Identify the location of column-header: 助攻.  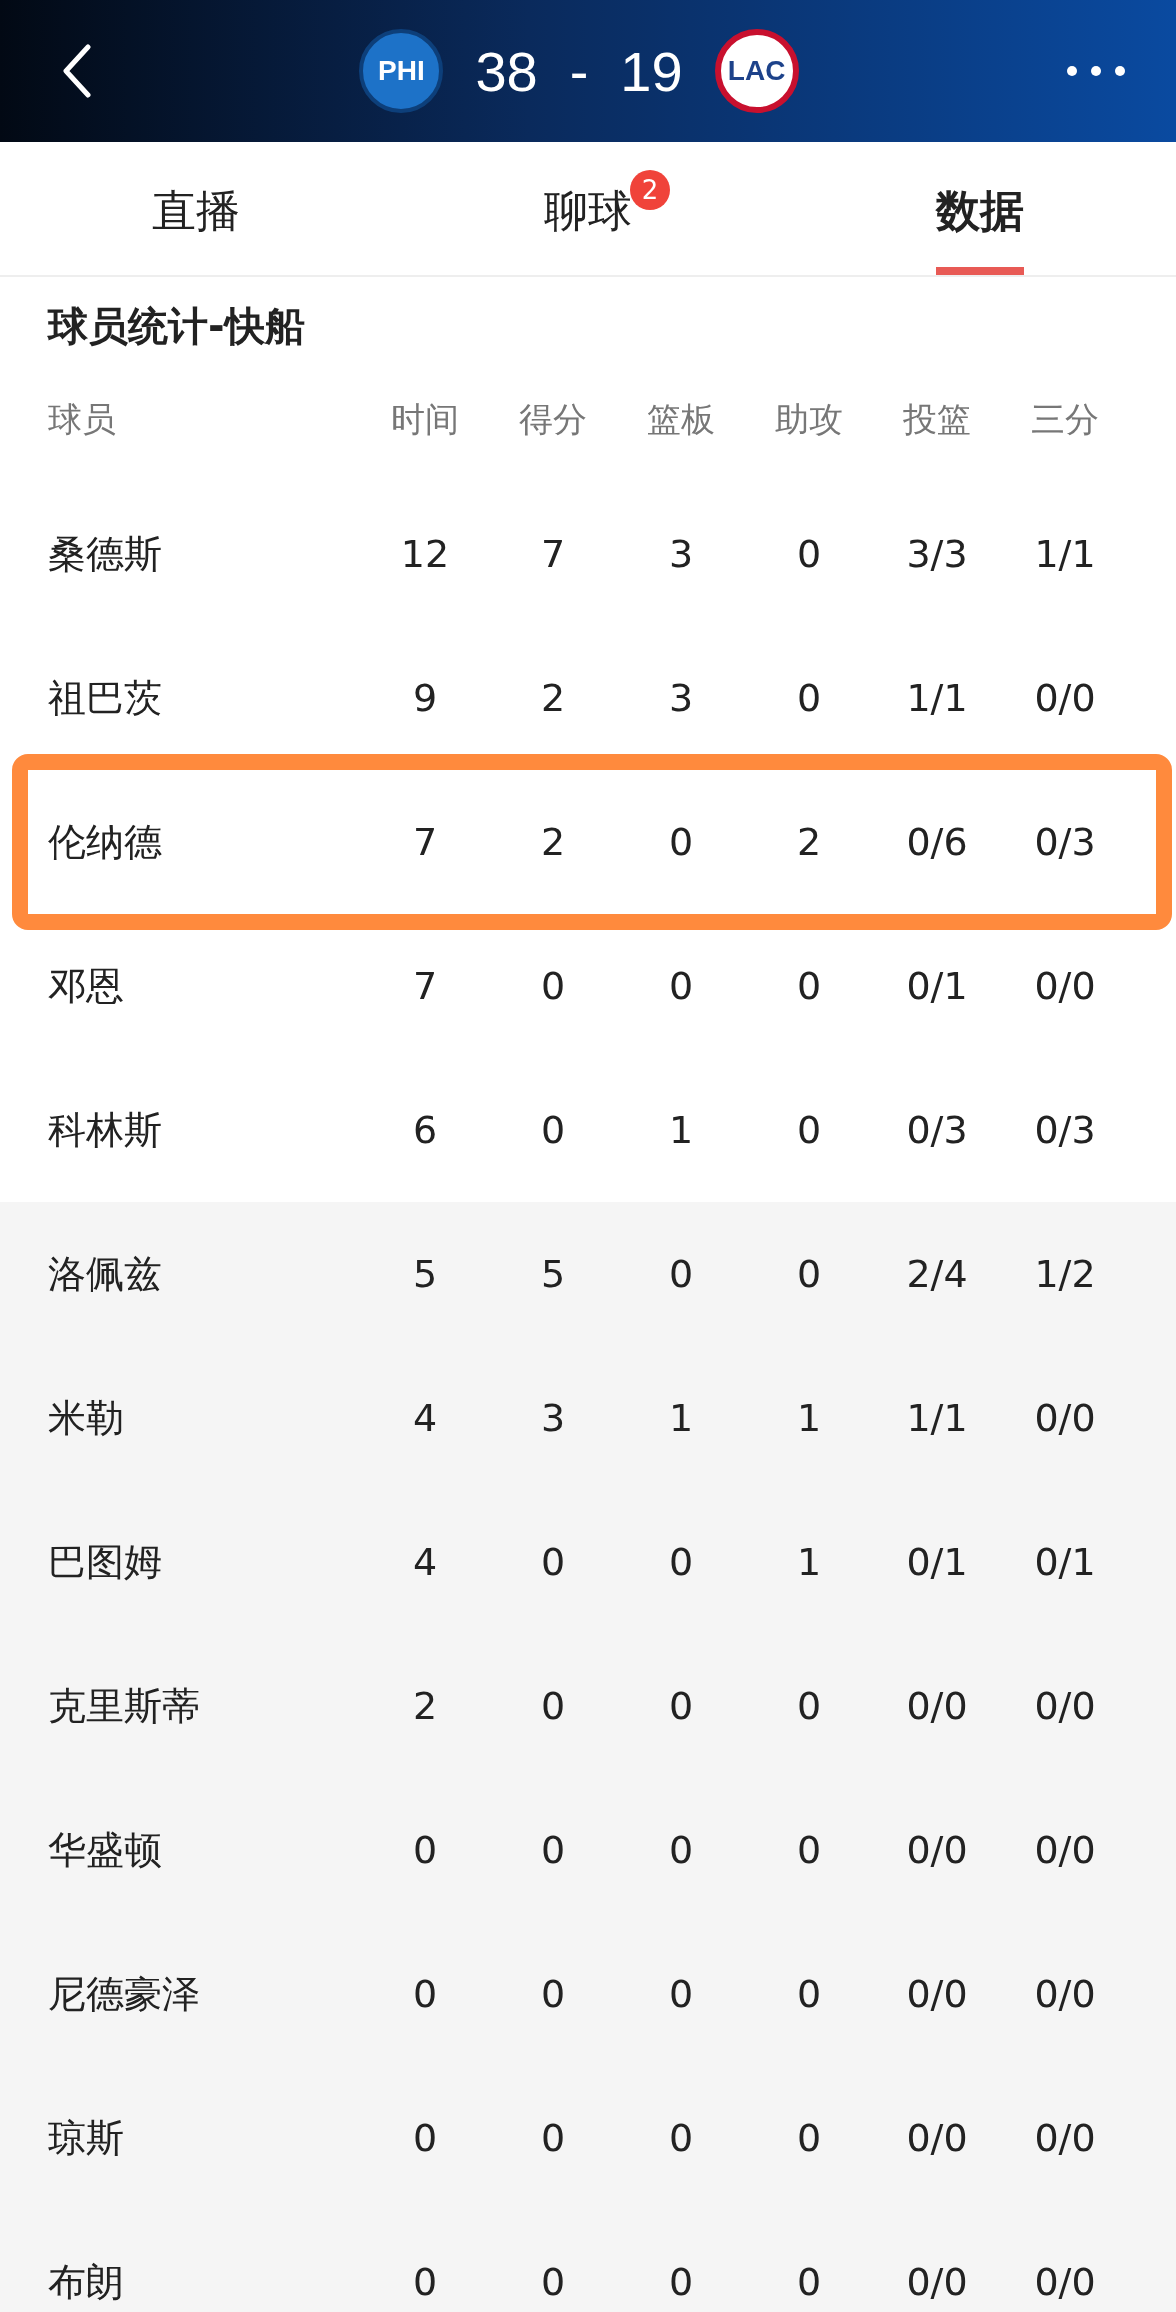
(809, 419).